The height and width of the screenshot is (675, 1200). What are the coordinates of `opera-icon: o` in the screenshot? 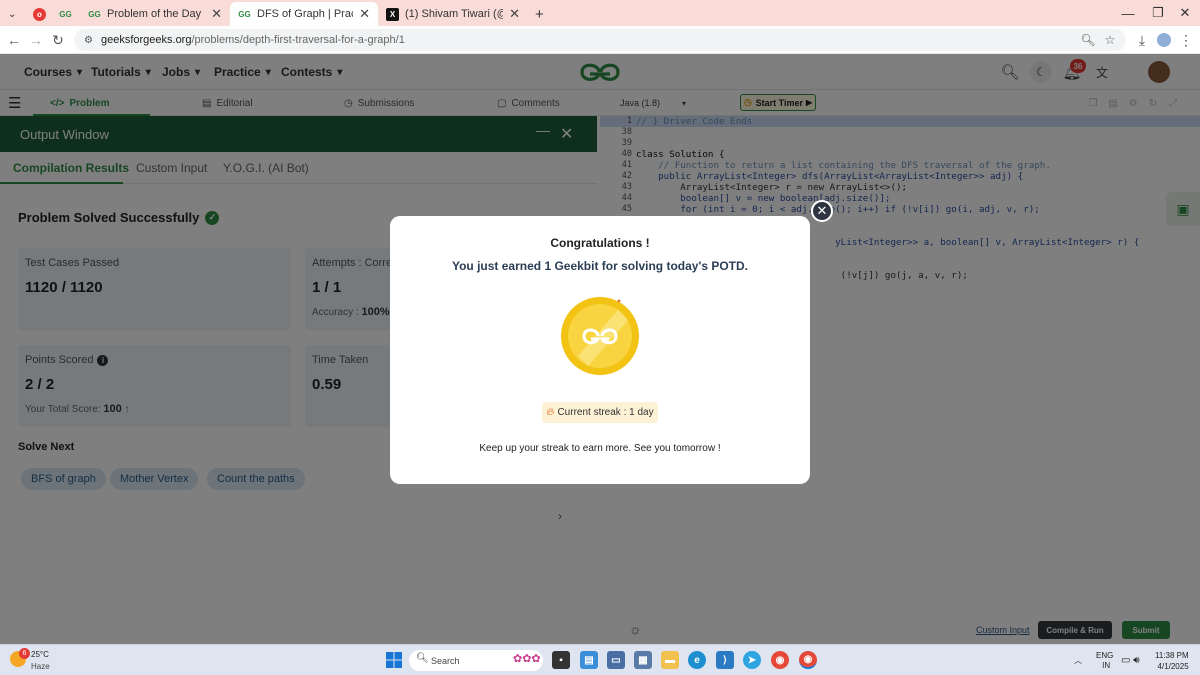 It's located at (39, 14).